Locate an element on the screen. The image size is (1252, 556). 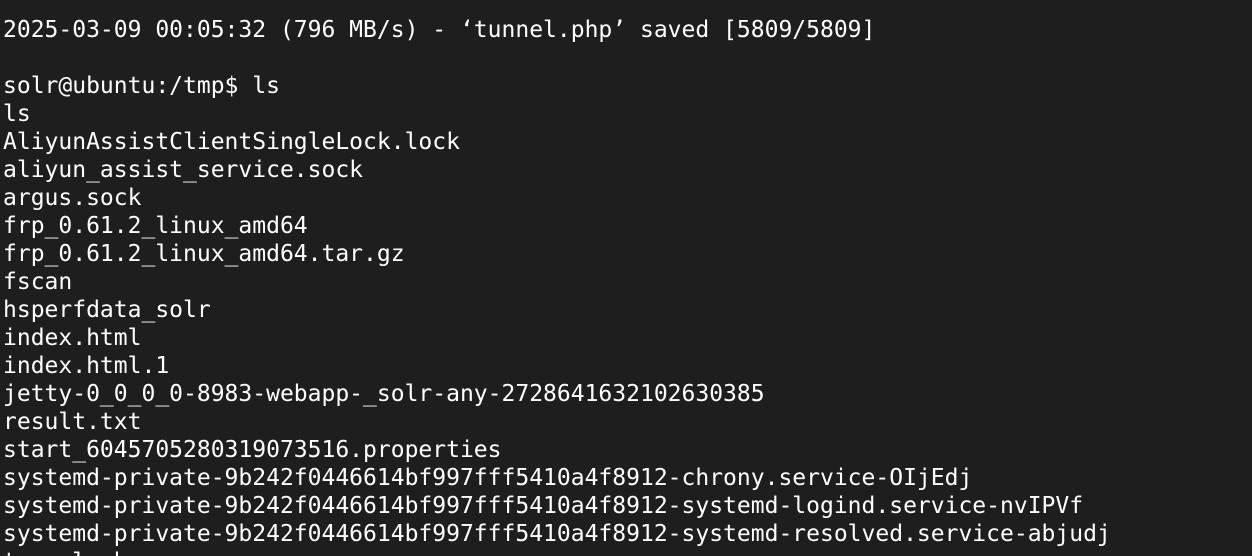
listing-entry: index.html is located at coordinates (72, 338).